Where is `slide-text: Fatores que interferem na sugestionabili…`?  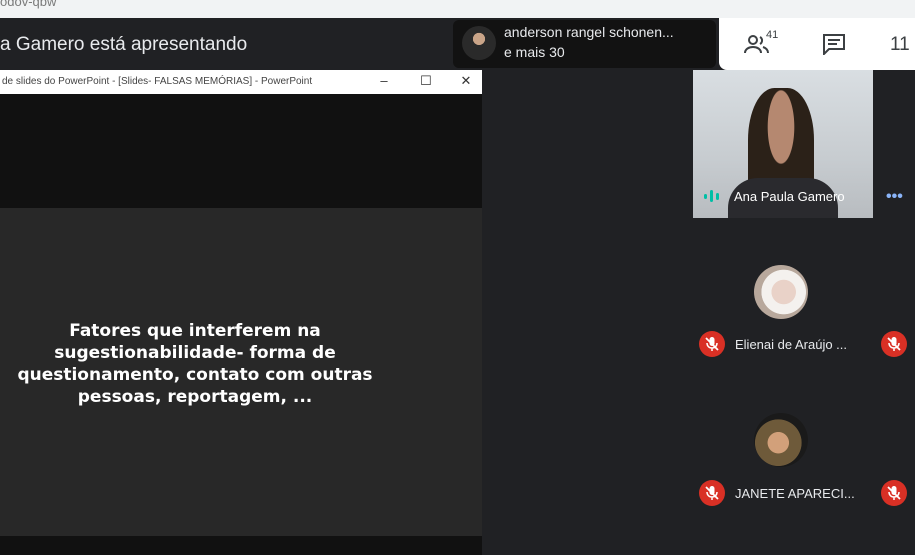 slide-text: Fatores que interferem na sugestionabili… is located at coordinates (195, 364).